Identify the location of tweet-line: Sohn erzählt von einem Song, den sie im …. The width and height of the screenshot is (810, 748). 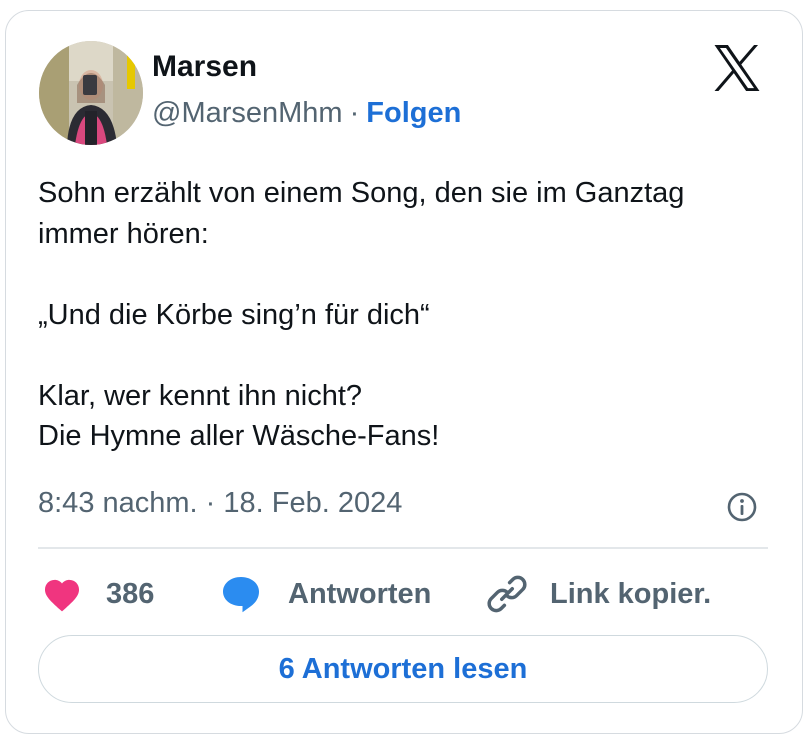
(361, 193).